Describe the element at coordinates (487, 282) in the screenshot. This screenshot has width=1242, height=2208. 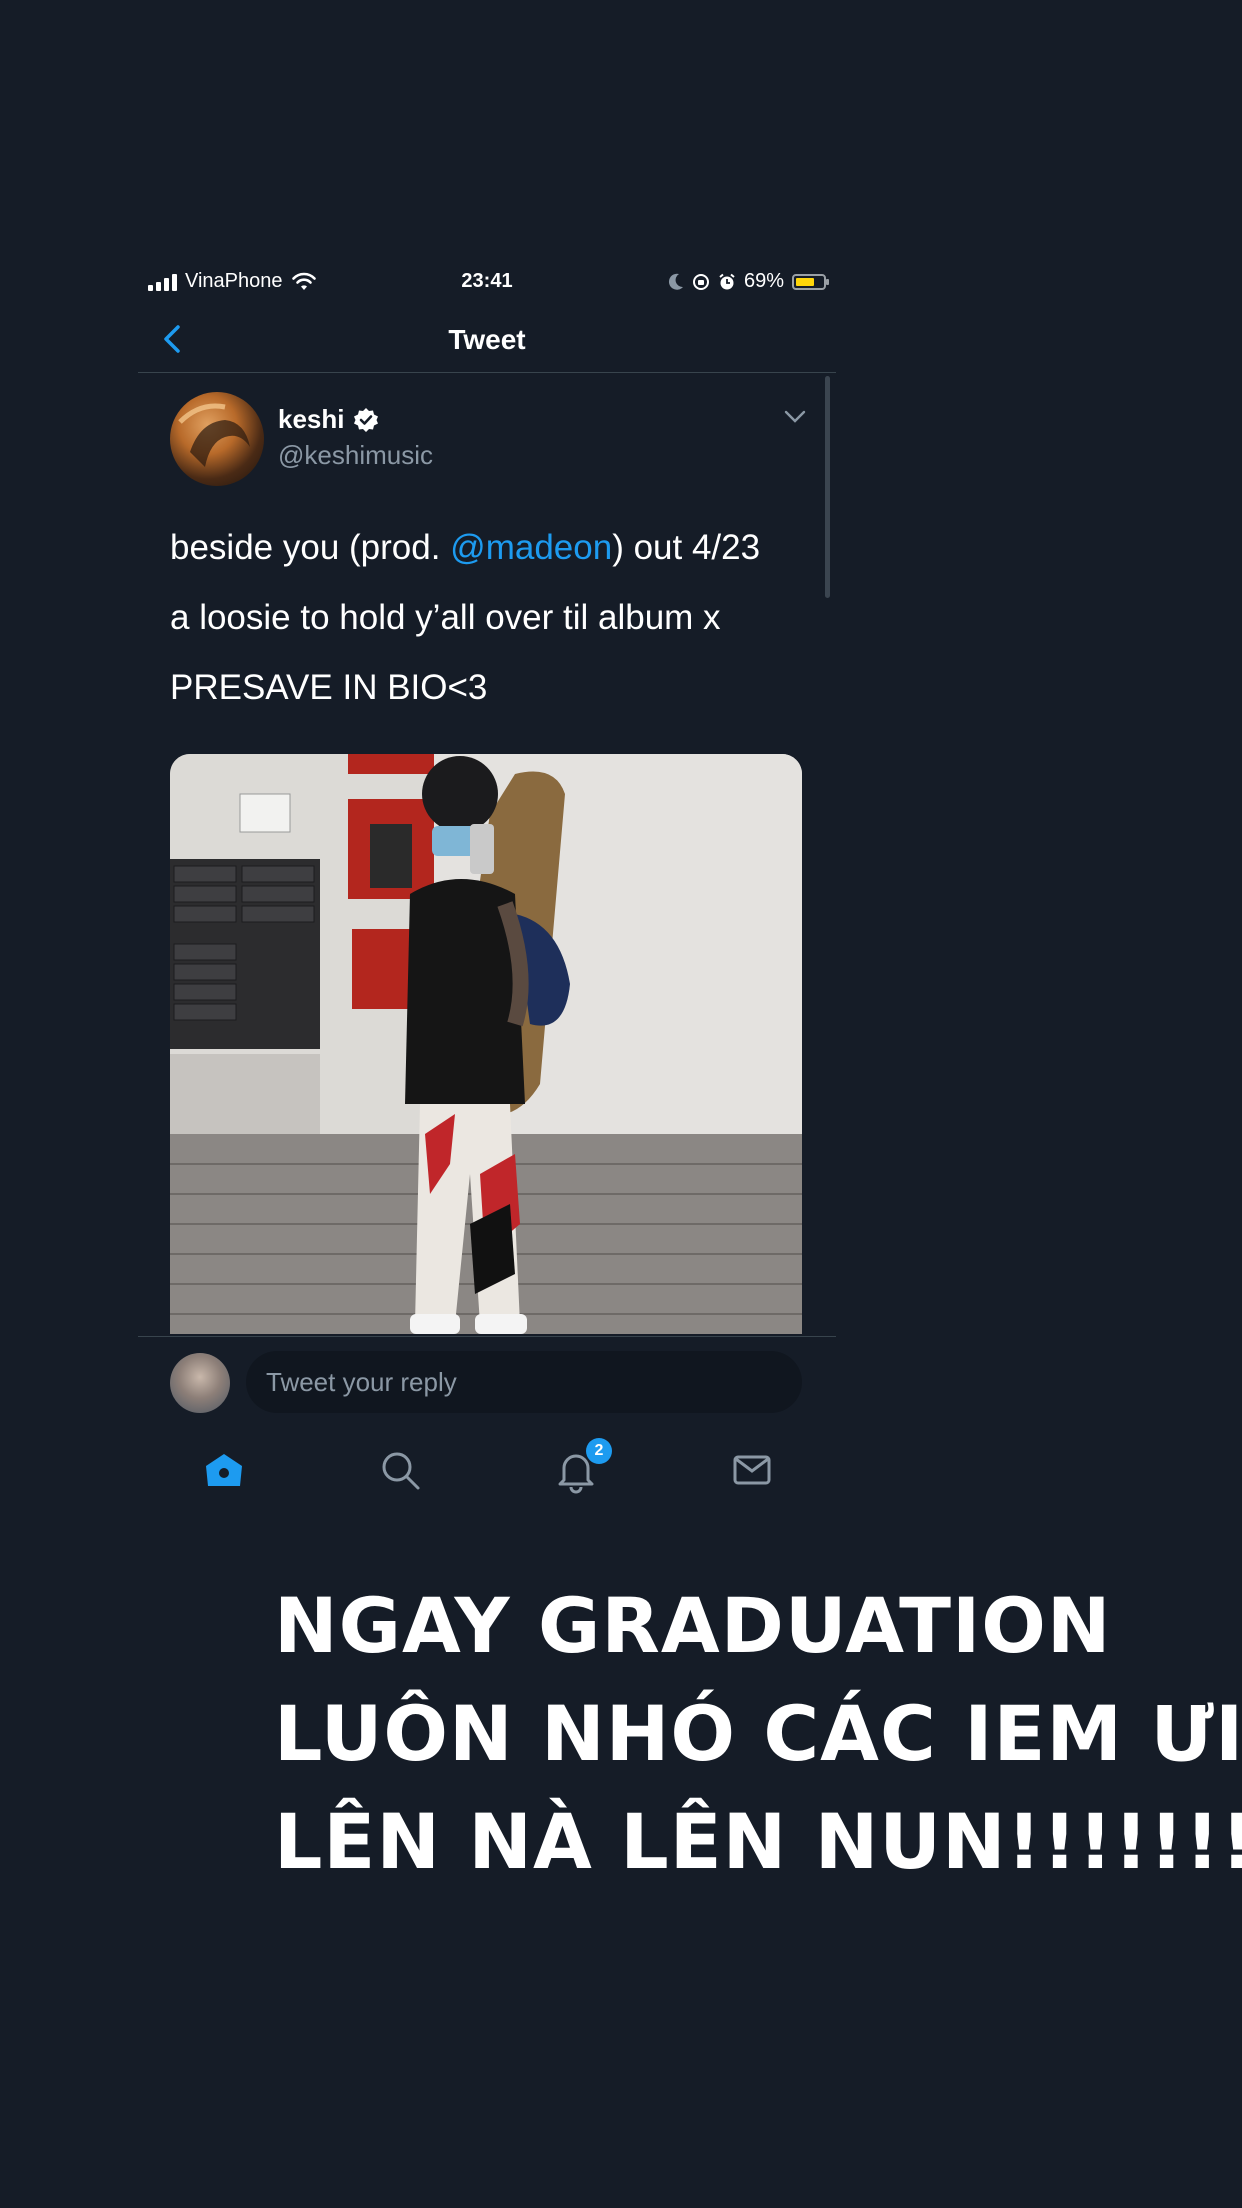
I see `status-bar: VinaPhone 23:41 69%` at that location.